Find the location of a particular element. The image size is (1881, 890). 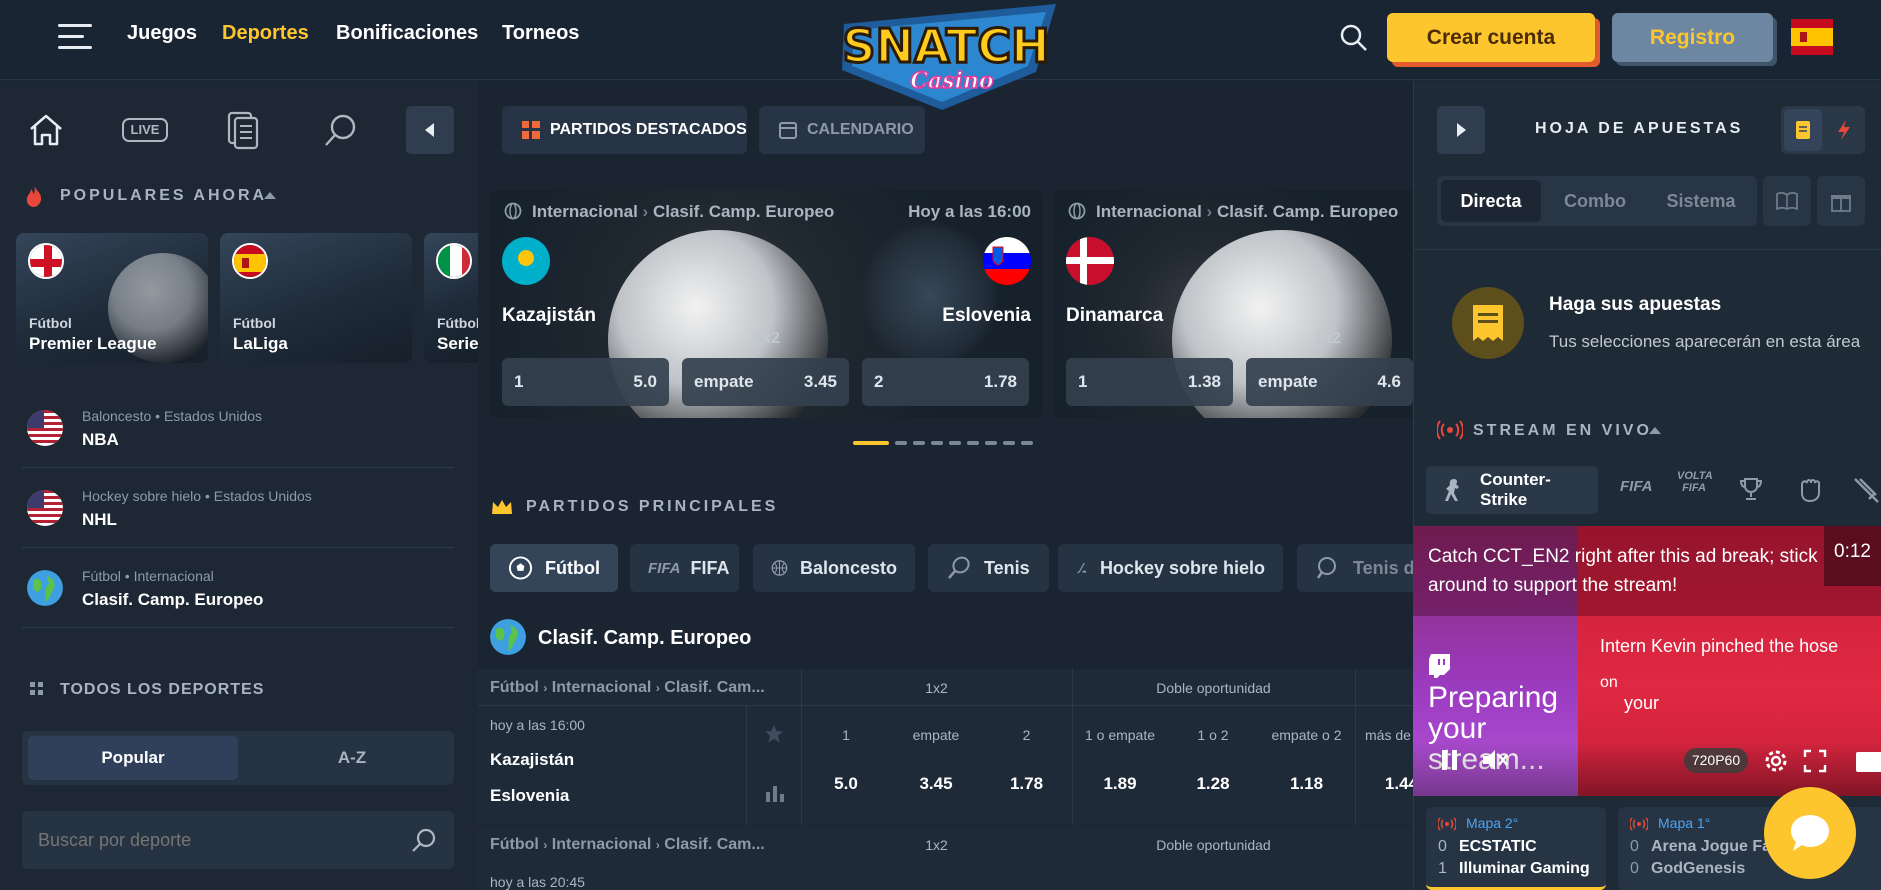

carousel-dot-active is located at coordinates (871, 443).